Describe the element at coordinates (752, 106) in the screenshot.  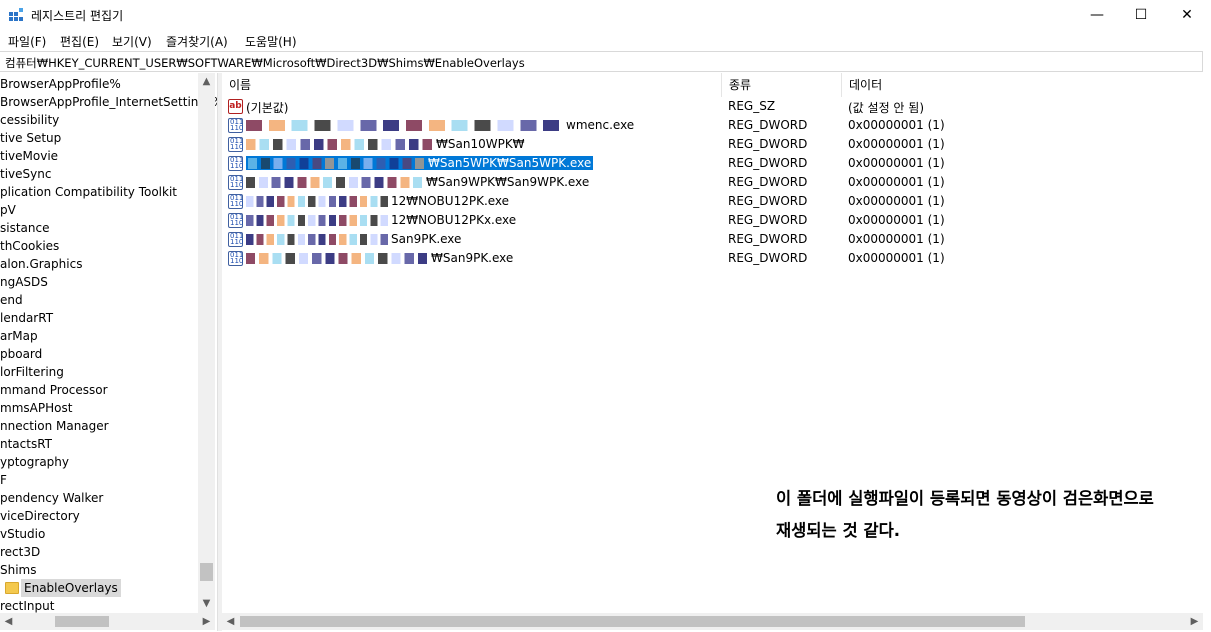
I see `value-type: REG_SZ` at that location.